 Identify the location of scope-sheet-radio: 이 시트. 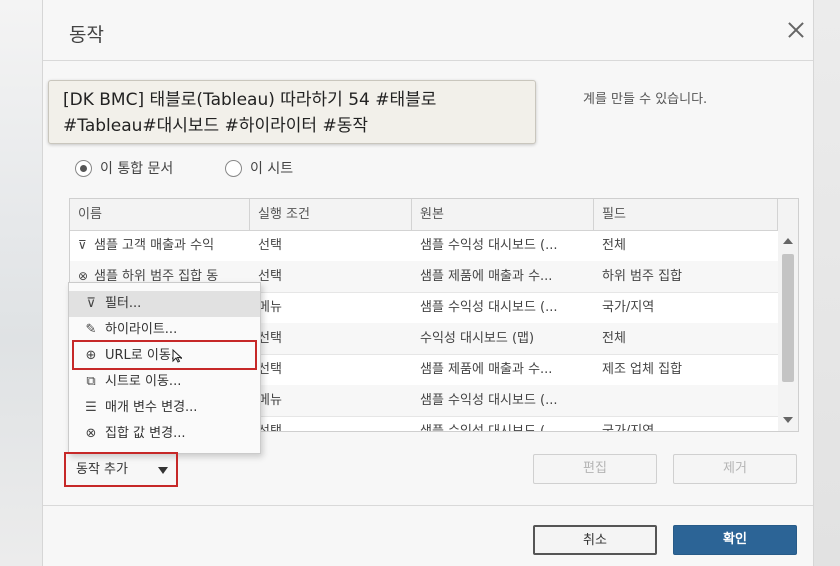
(259, 168).